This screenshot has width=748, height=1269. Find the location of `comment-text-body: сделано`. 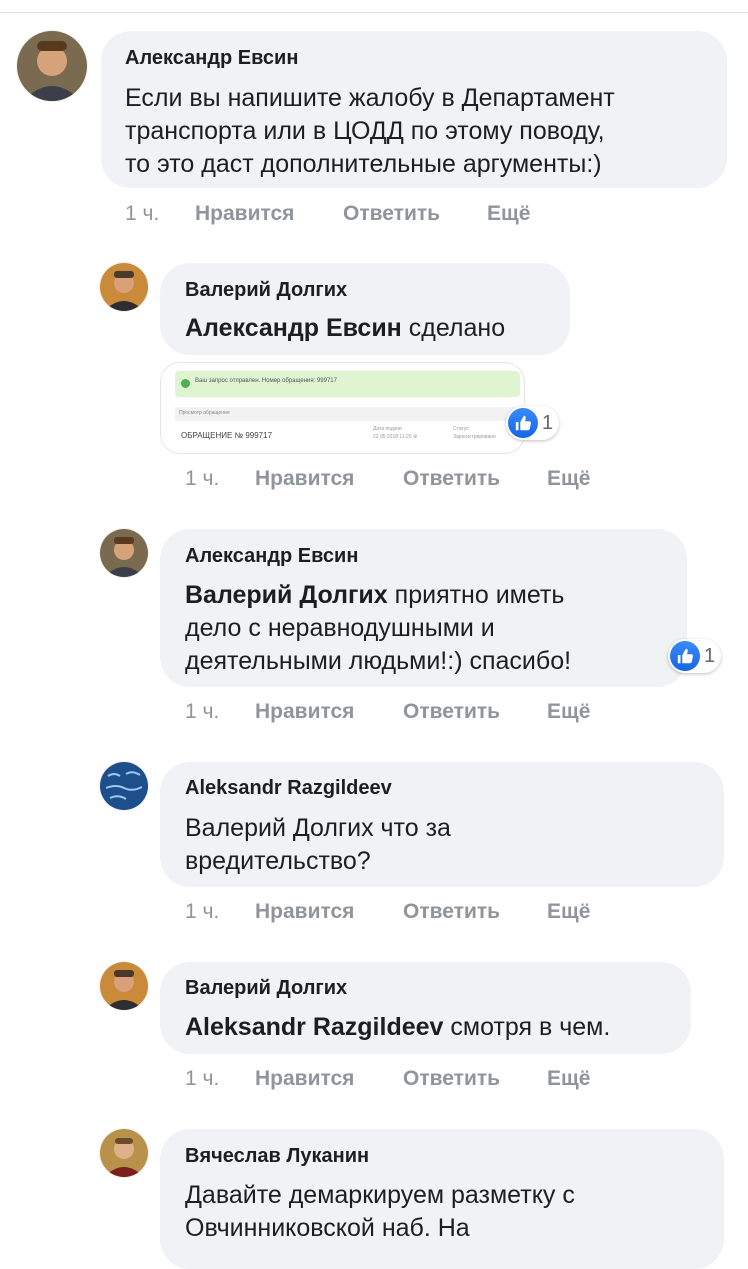

comment-text-body: сделано is located at coordinates (457, 328).